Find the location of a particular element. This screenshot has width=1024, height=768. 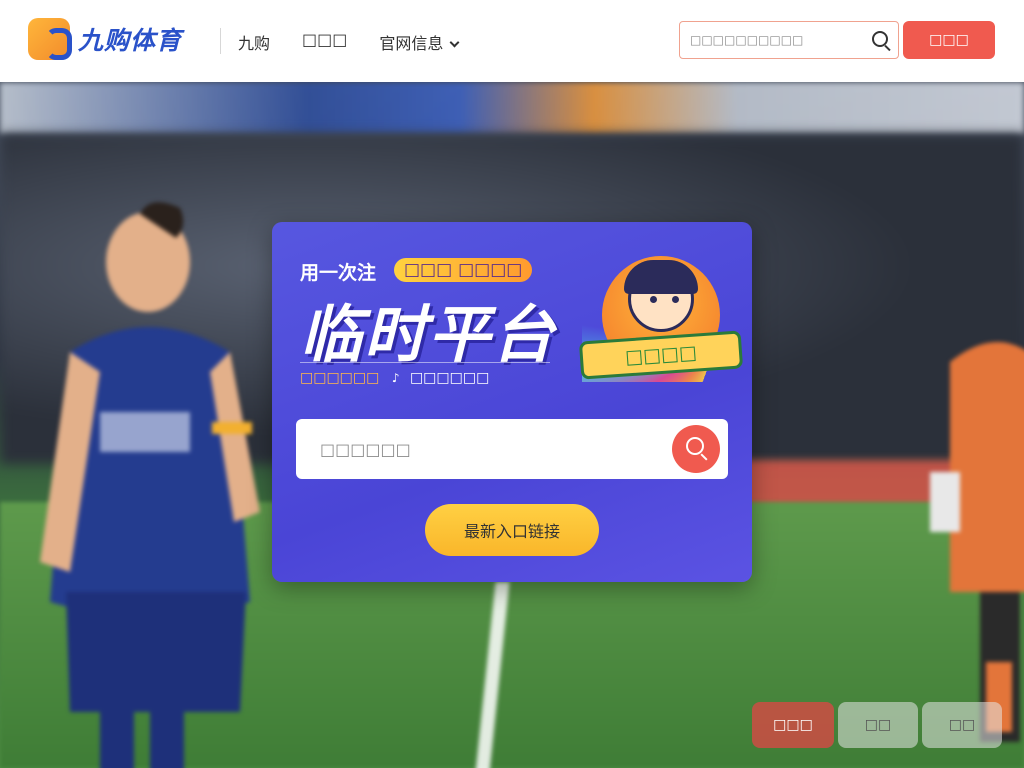

logo-icon is located at coordinates (50, 39).